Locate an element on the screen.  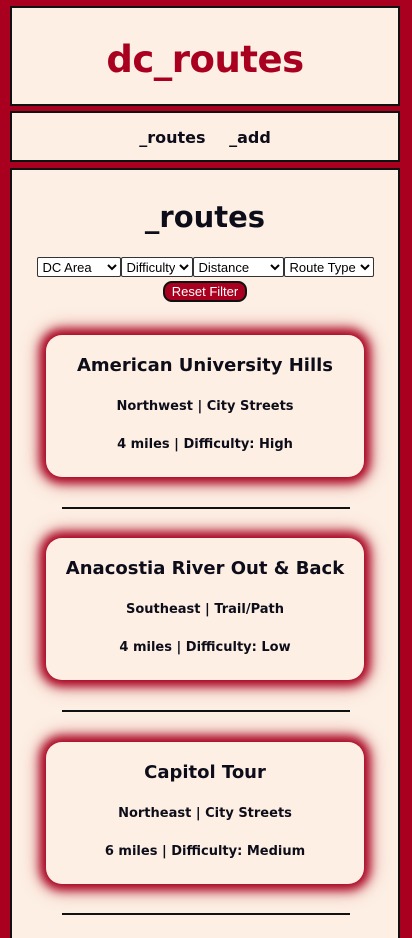
nav-routes-link: _routes is located at coordinates (172, 137).